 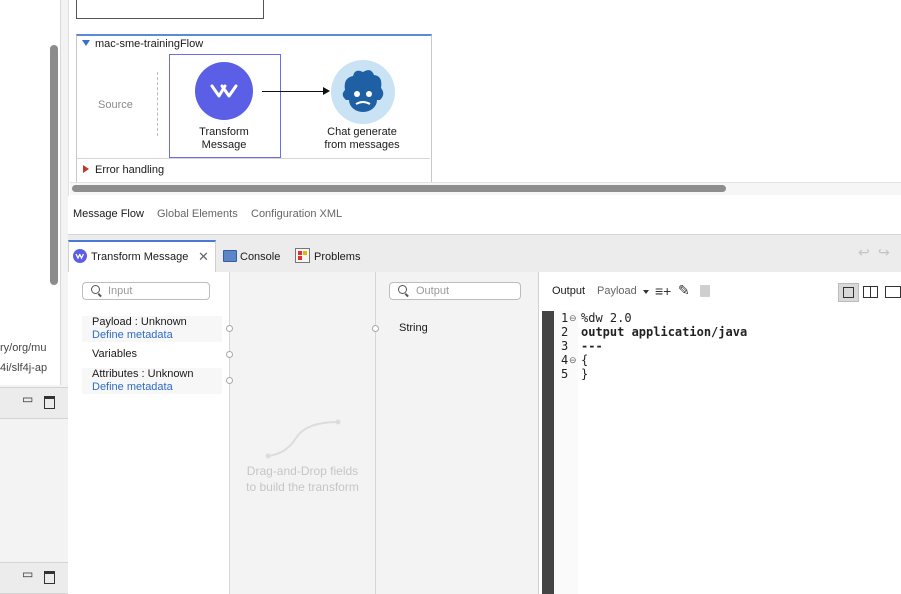 What do you see at coordinates (253, 158) in the screenshot?
I see `error-handling-divider` at bounding box center [253, 158].